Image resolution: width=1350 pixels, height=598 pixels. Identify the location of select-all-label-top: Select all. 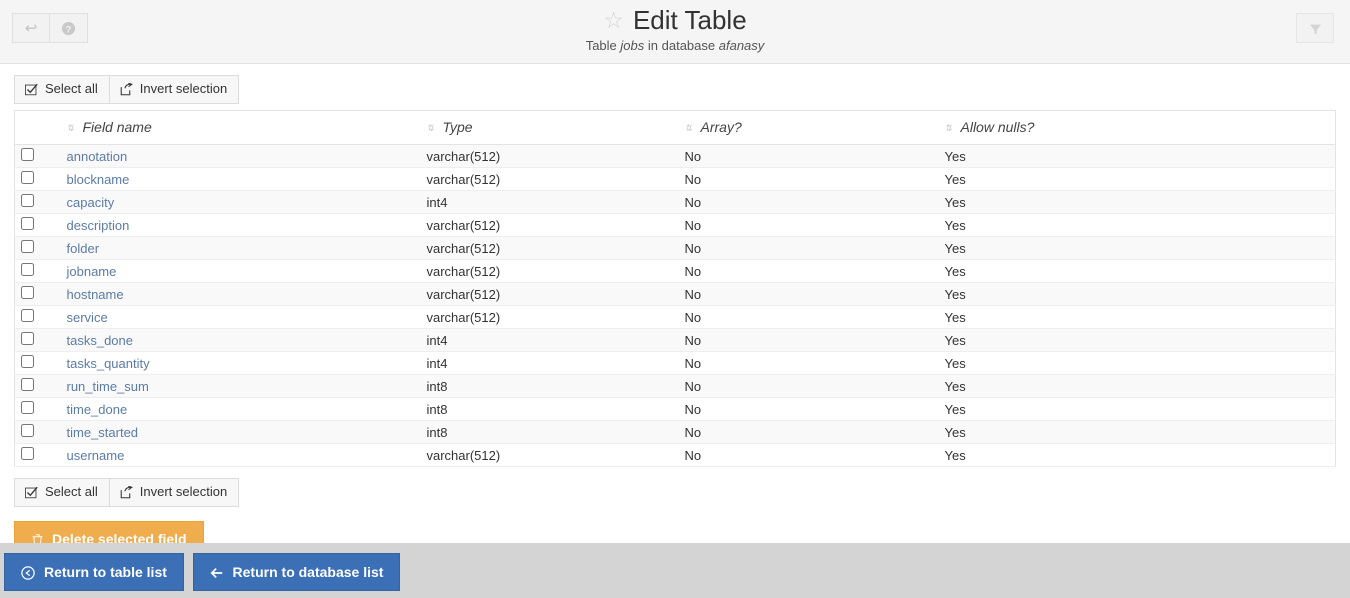
(71, 88).